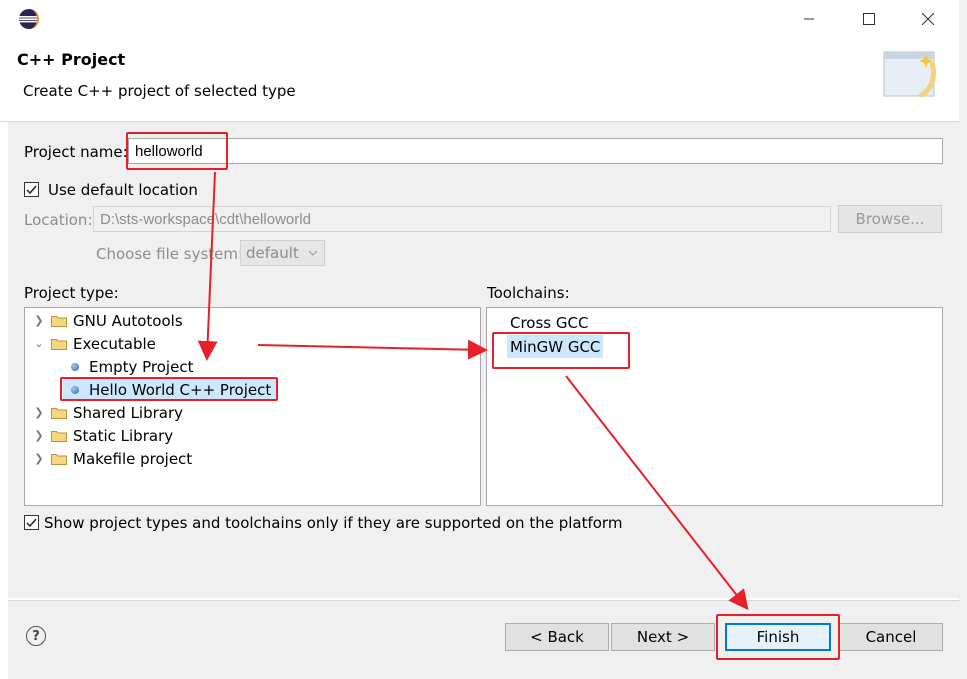  What do you see at coordinates (963, 339) in the screenshot?
I see `background-window-edge` at bounding box center [963, 339].